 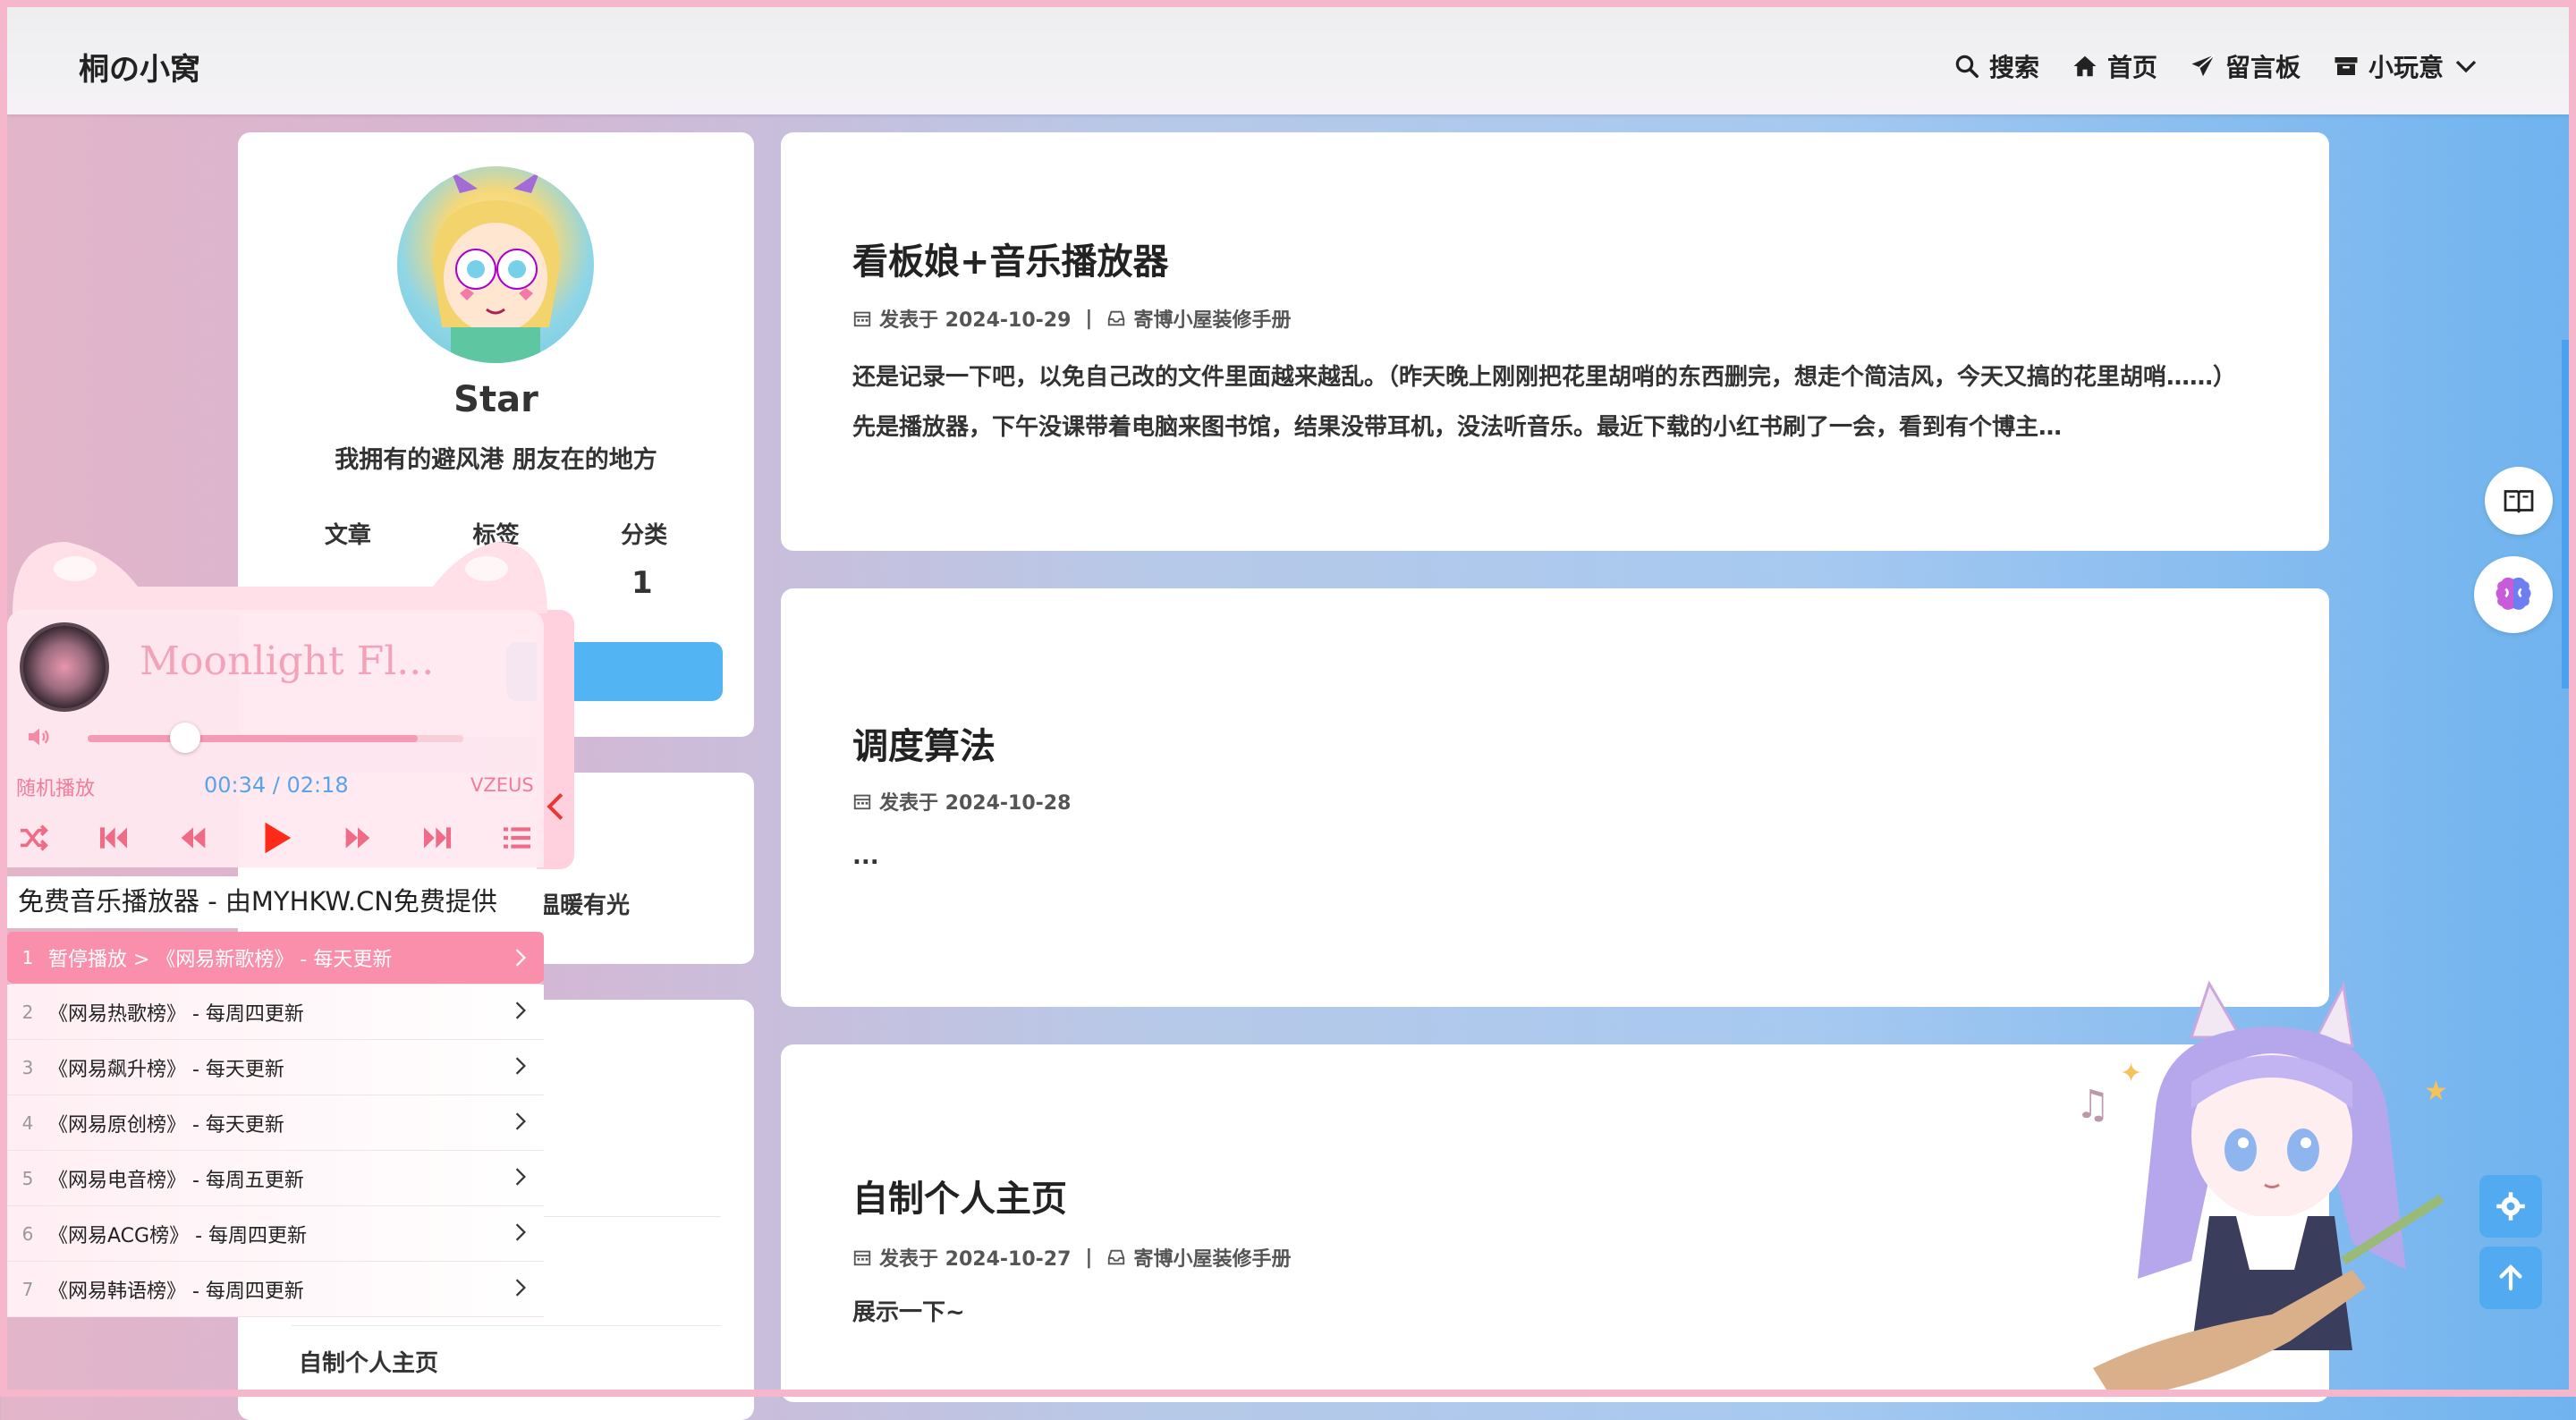 What do you see at coordinates (959, 1196) in the screenshot?
I see `post-title: 自制个人主页` at bounding box center [959, 1196].